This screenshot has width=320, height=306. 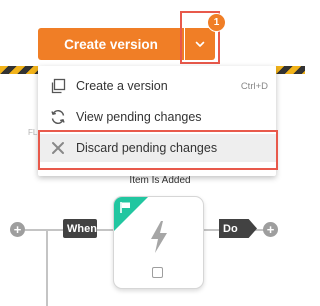 I want to click on add-step-before-button: +, so click(x=17, y=229).